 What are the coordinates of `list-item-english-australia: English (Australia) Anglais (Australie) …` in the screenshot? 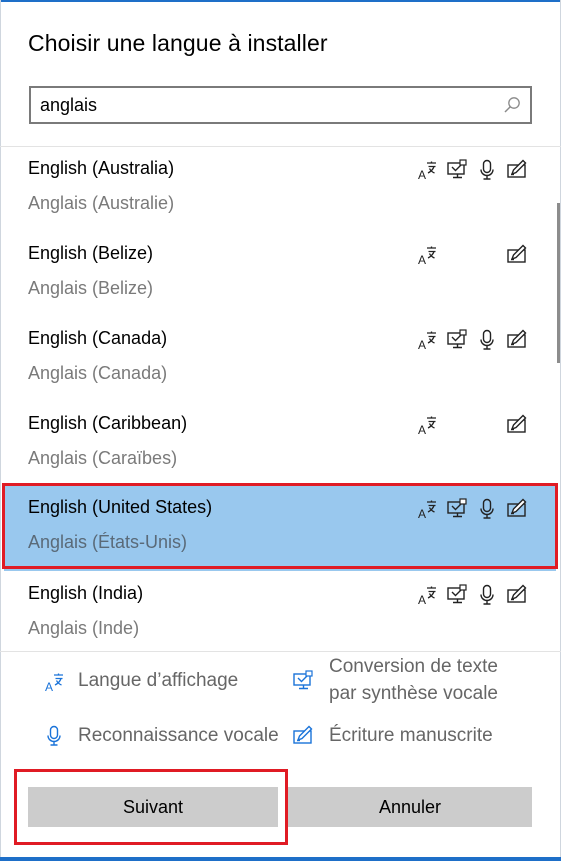 It's located at (278, 189).